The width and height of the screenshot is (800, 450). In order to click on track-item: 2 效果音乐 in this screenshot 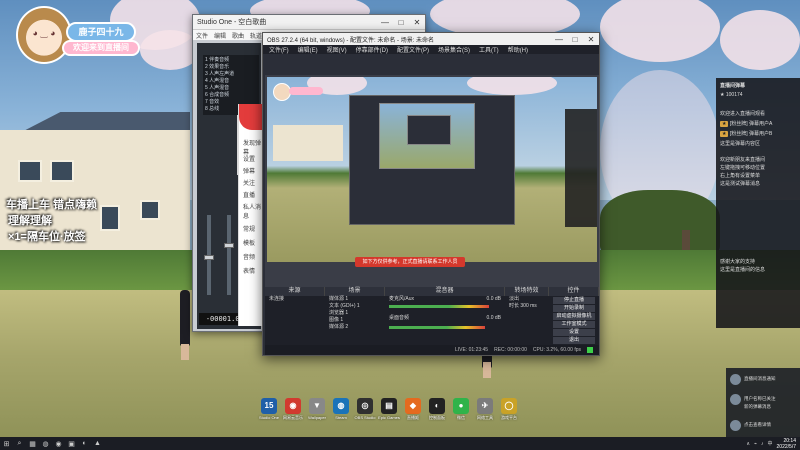, I will do `click(230, 67)`.